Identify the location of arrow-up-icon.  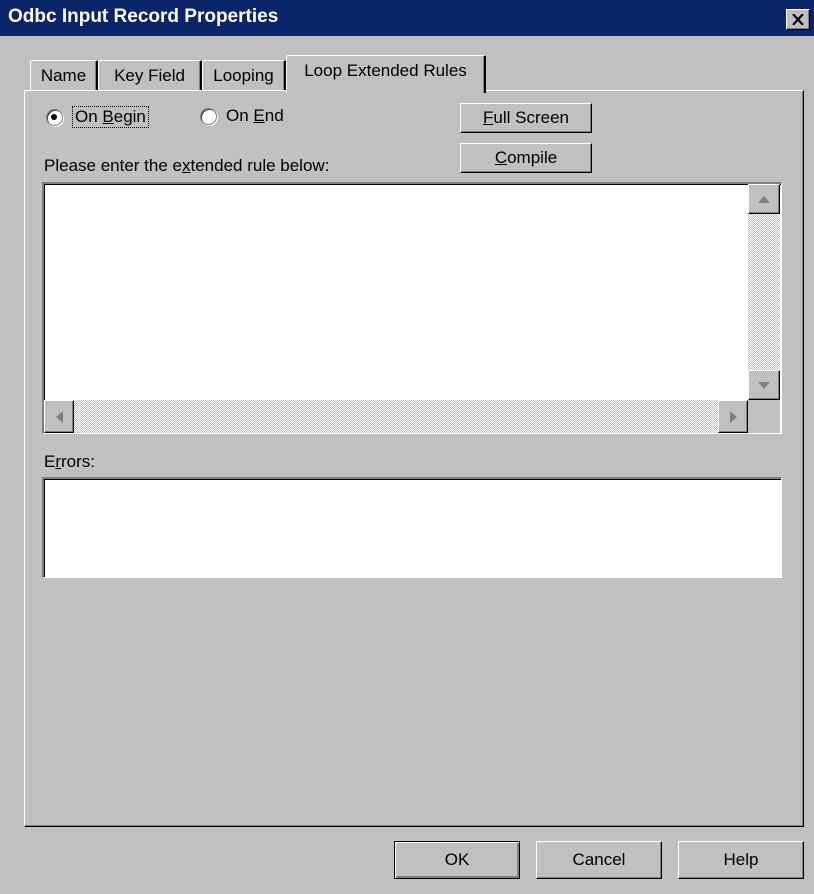
(764, 199).